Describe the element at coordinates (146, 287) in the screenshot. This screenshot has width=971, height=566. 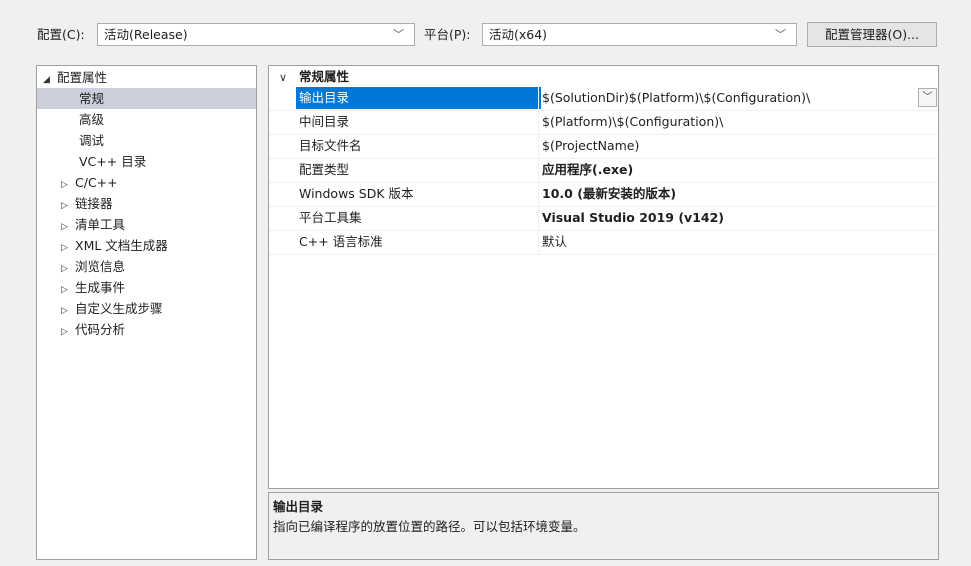
I see `tree-item-build-events: ▷ 生成事件` at that location.